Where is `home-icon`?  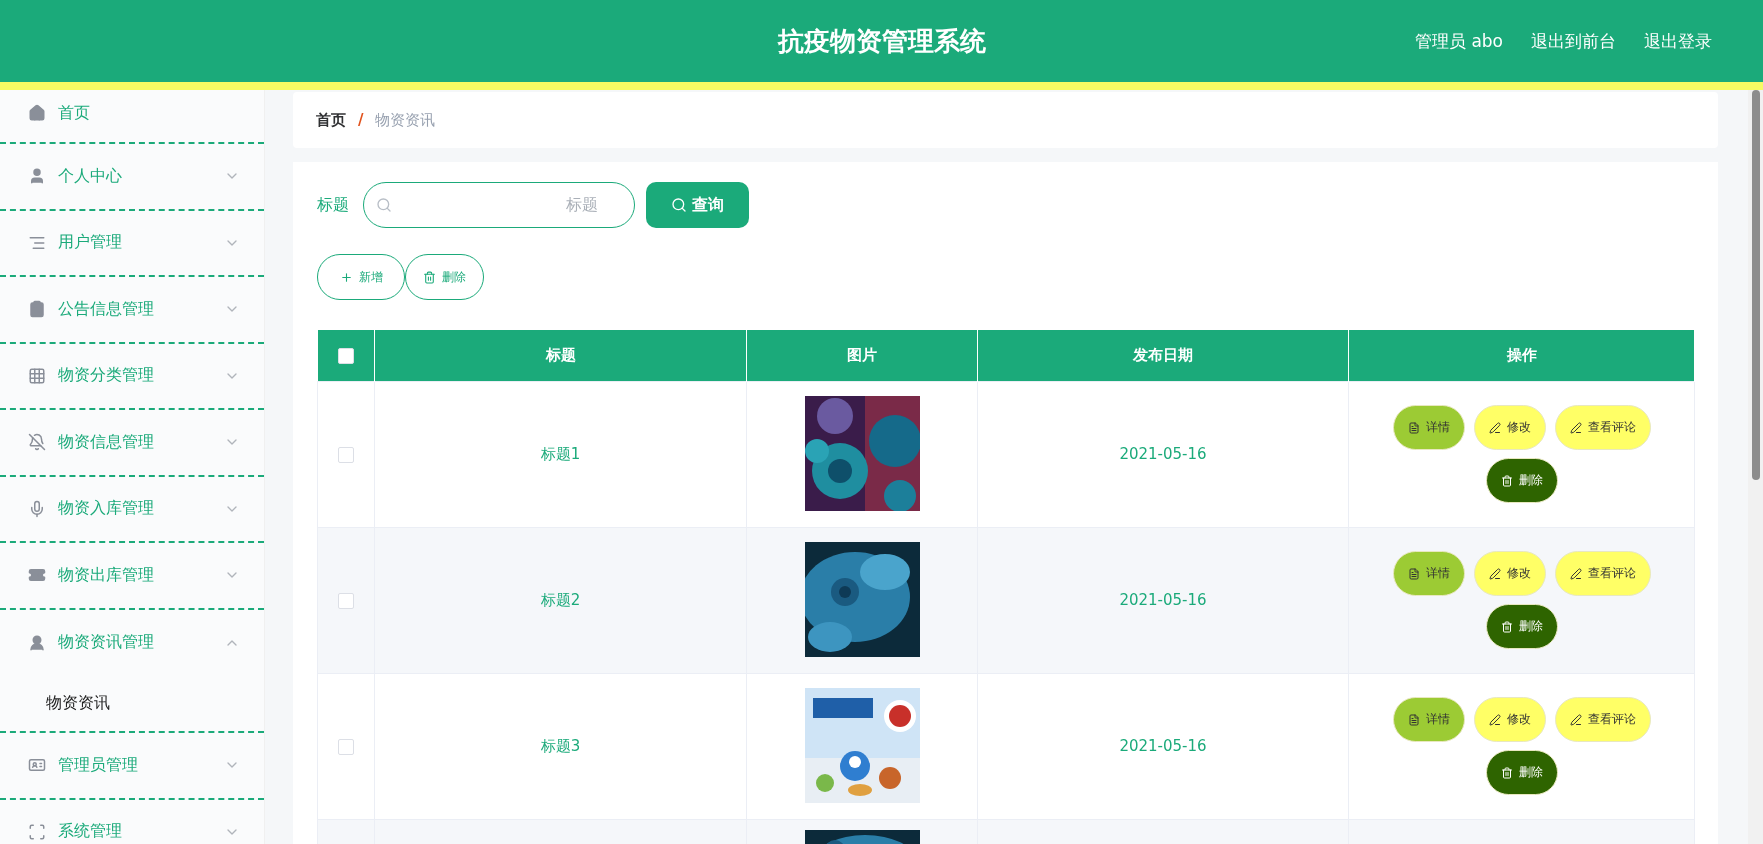 home-icon is located at coordinates (37, 113).